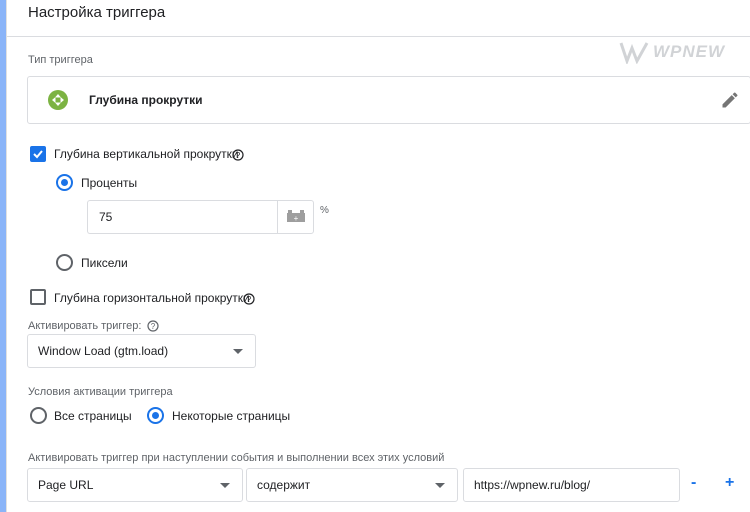 The image size is (750, 512). I want to click on filter-variable-value: Page URL, so click(66, 485).